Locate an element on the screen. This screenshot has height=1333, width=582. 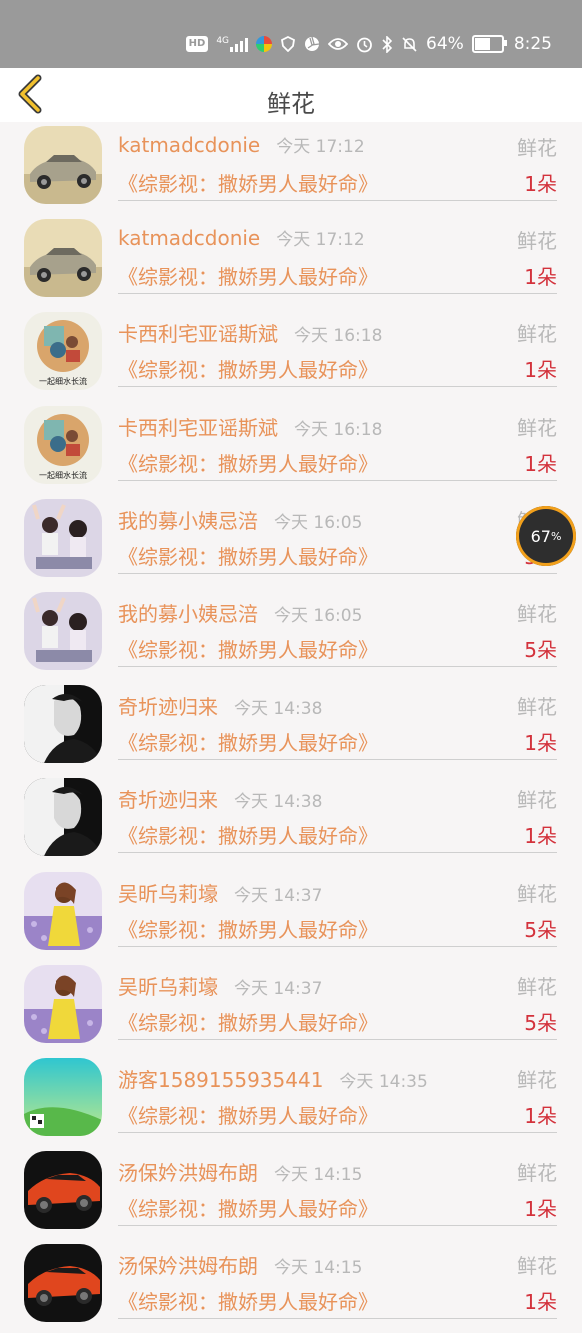
bluetooth-icon is located at coordinates (387, 44).